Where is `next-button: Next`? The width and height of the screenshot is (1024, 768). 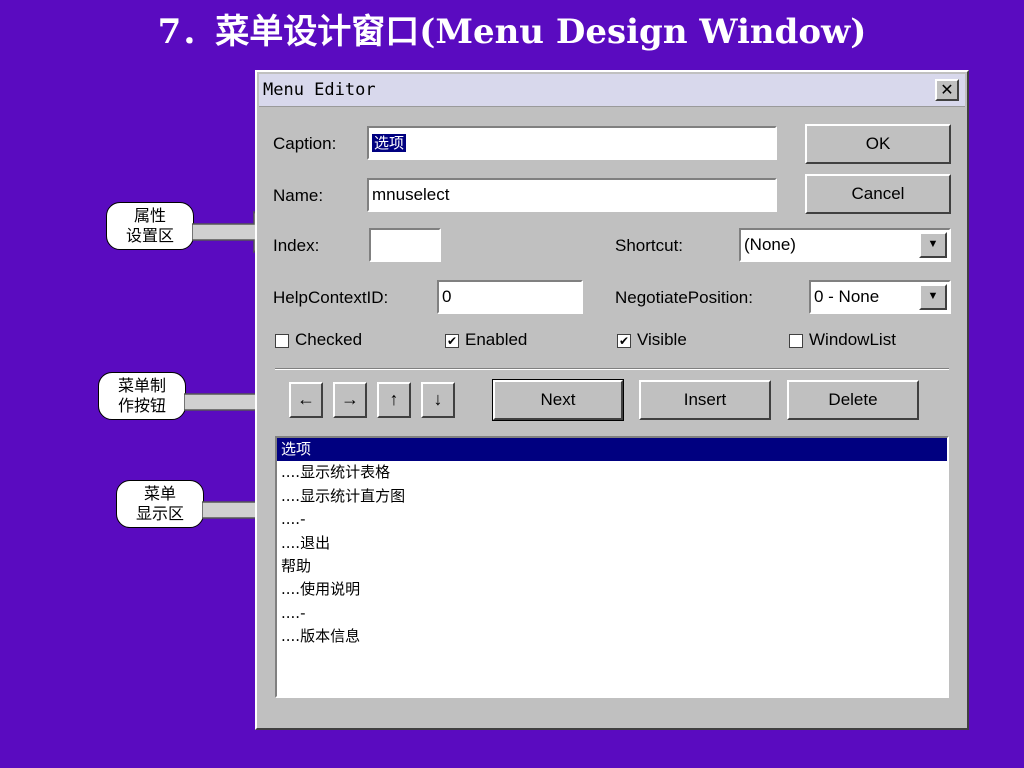
next-button: Next is located at coordinates (558, 400).